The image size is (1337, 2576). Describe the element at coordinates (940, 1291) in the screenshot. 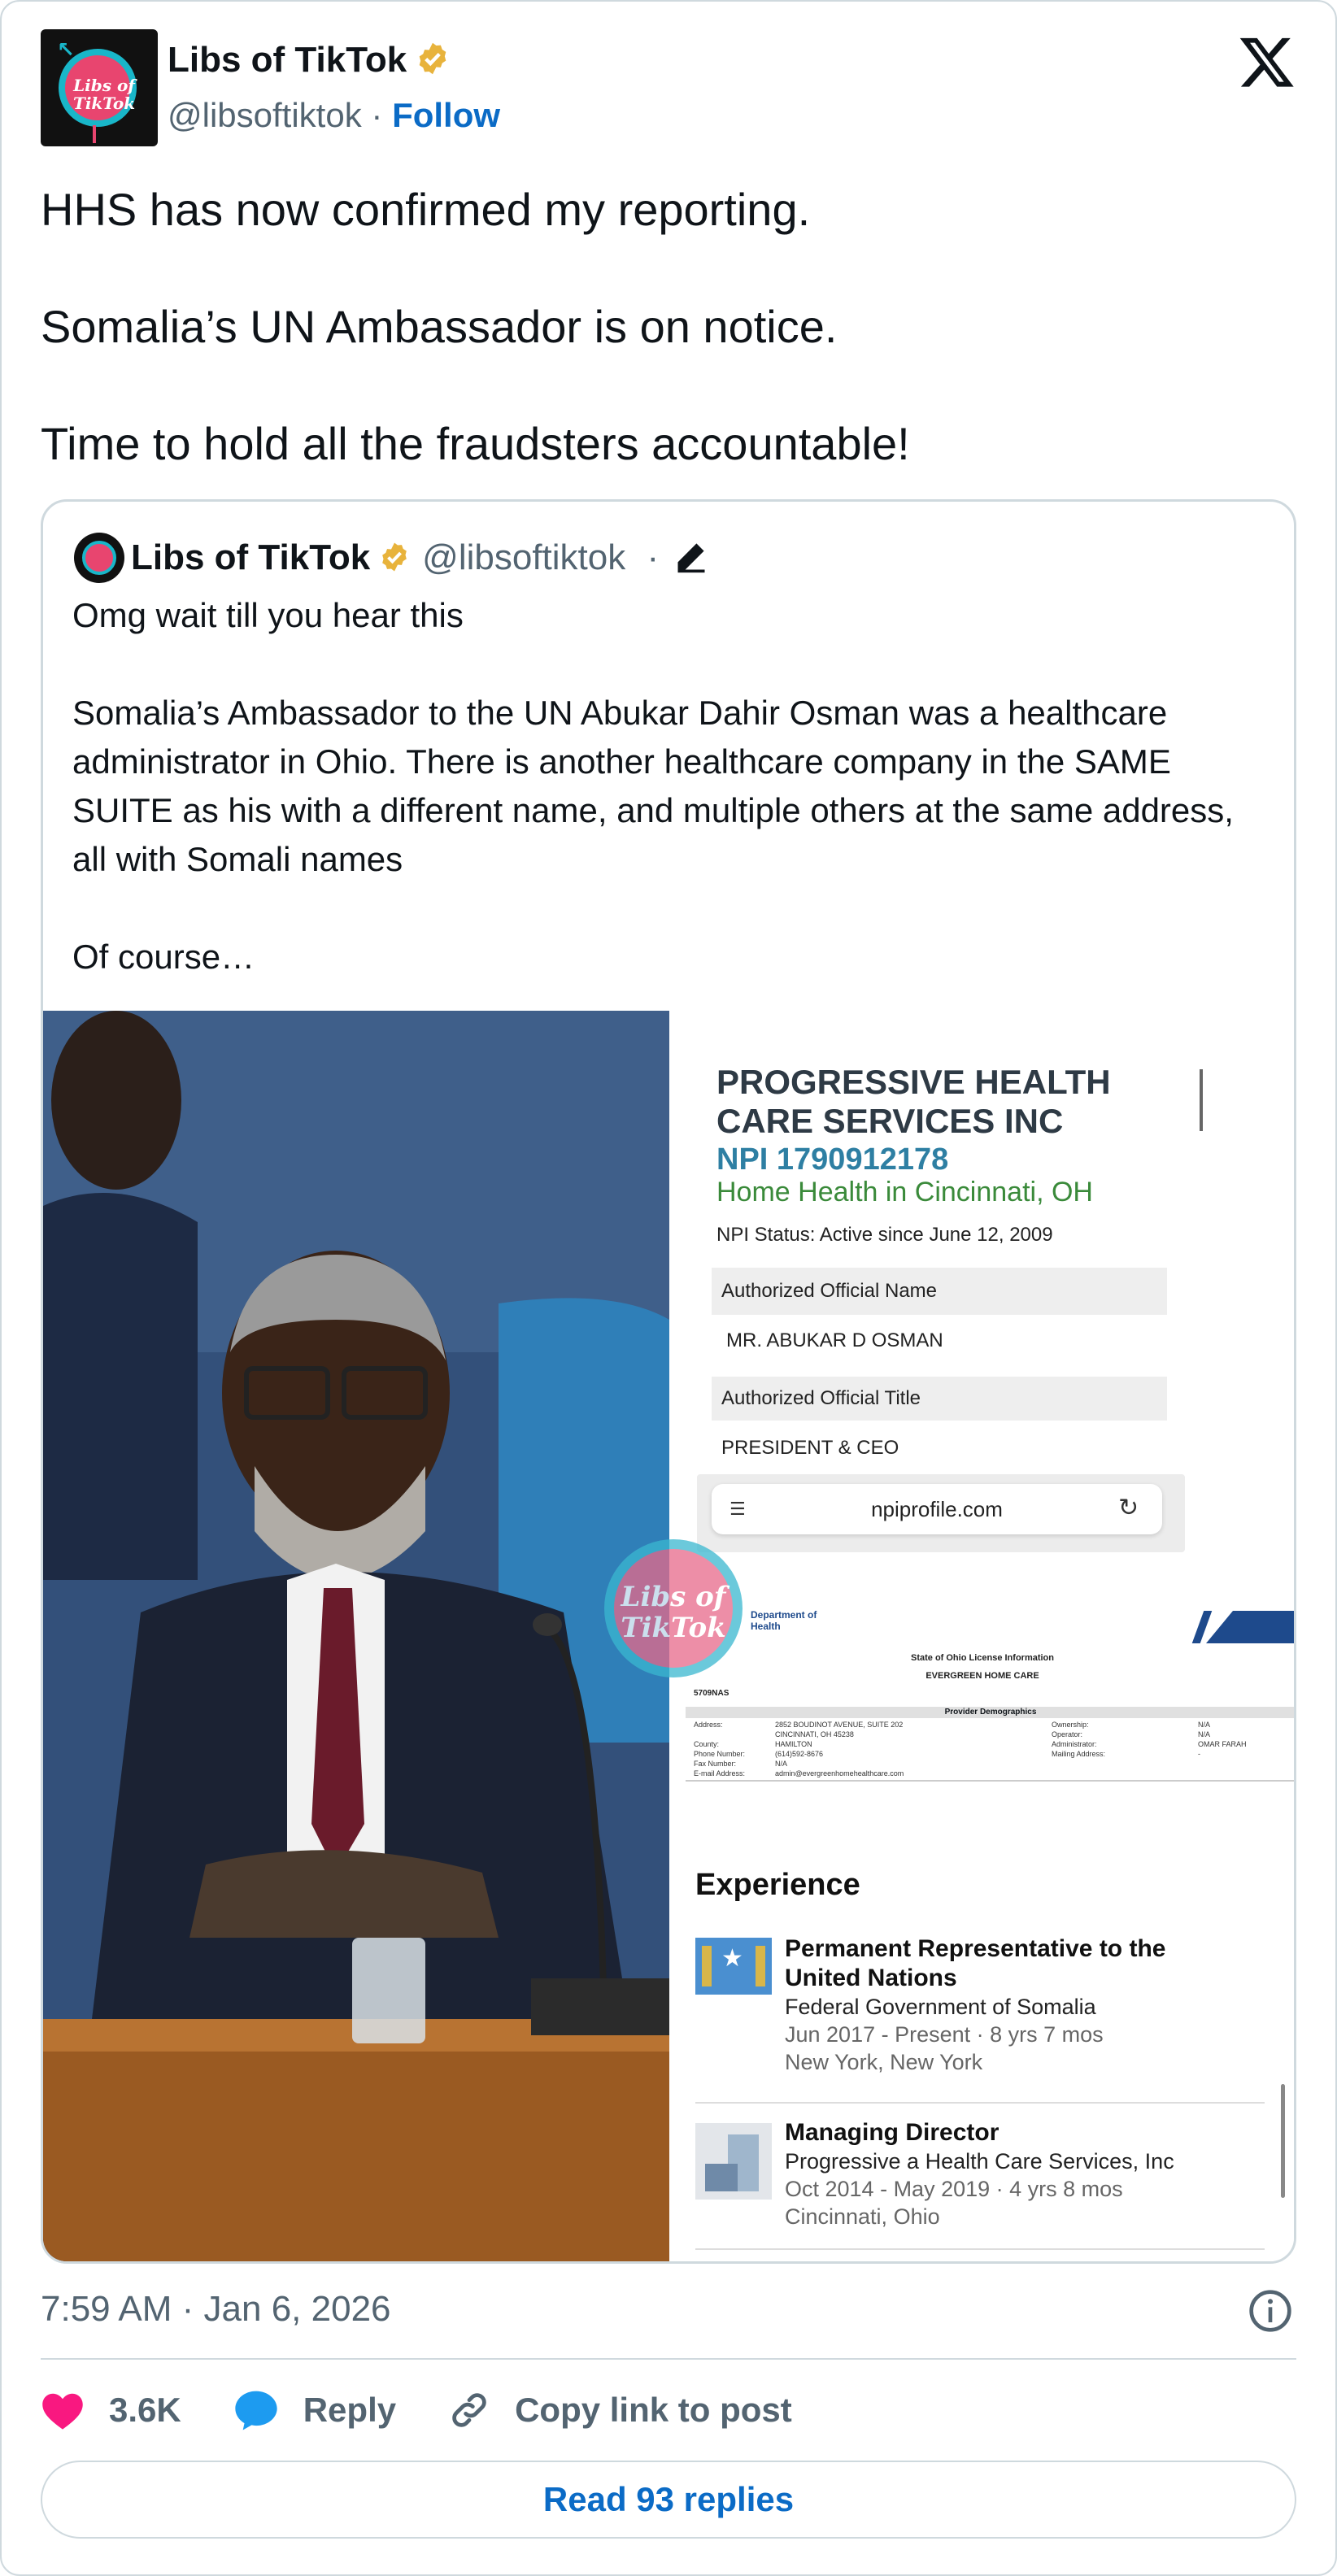

I see `official-name-label: Authorized Official Name` at that location.